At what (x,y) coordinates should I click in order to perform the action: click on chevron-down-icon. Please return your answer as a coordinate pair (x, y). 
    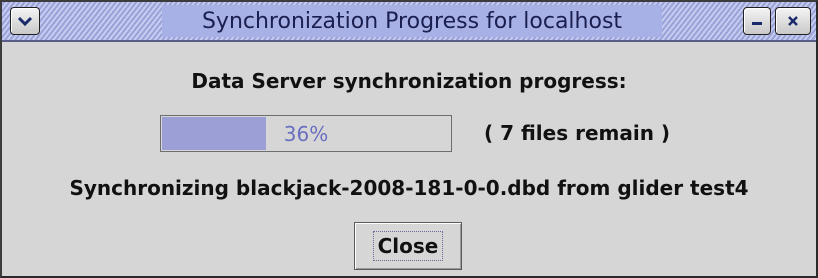
    Looking at the image, I should click on (25, 21).